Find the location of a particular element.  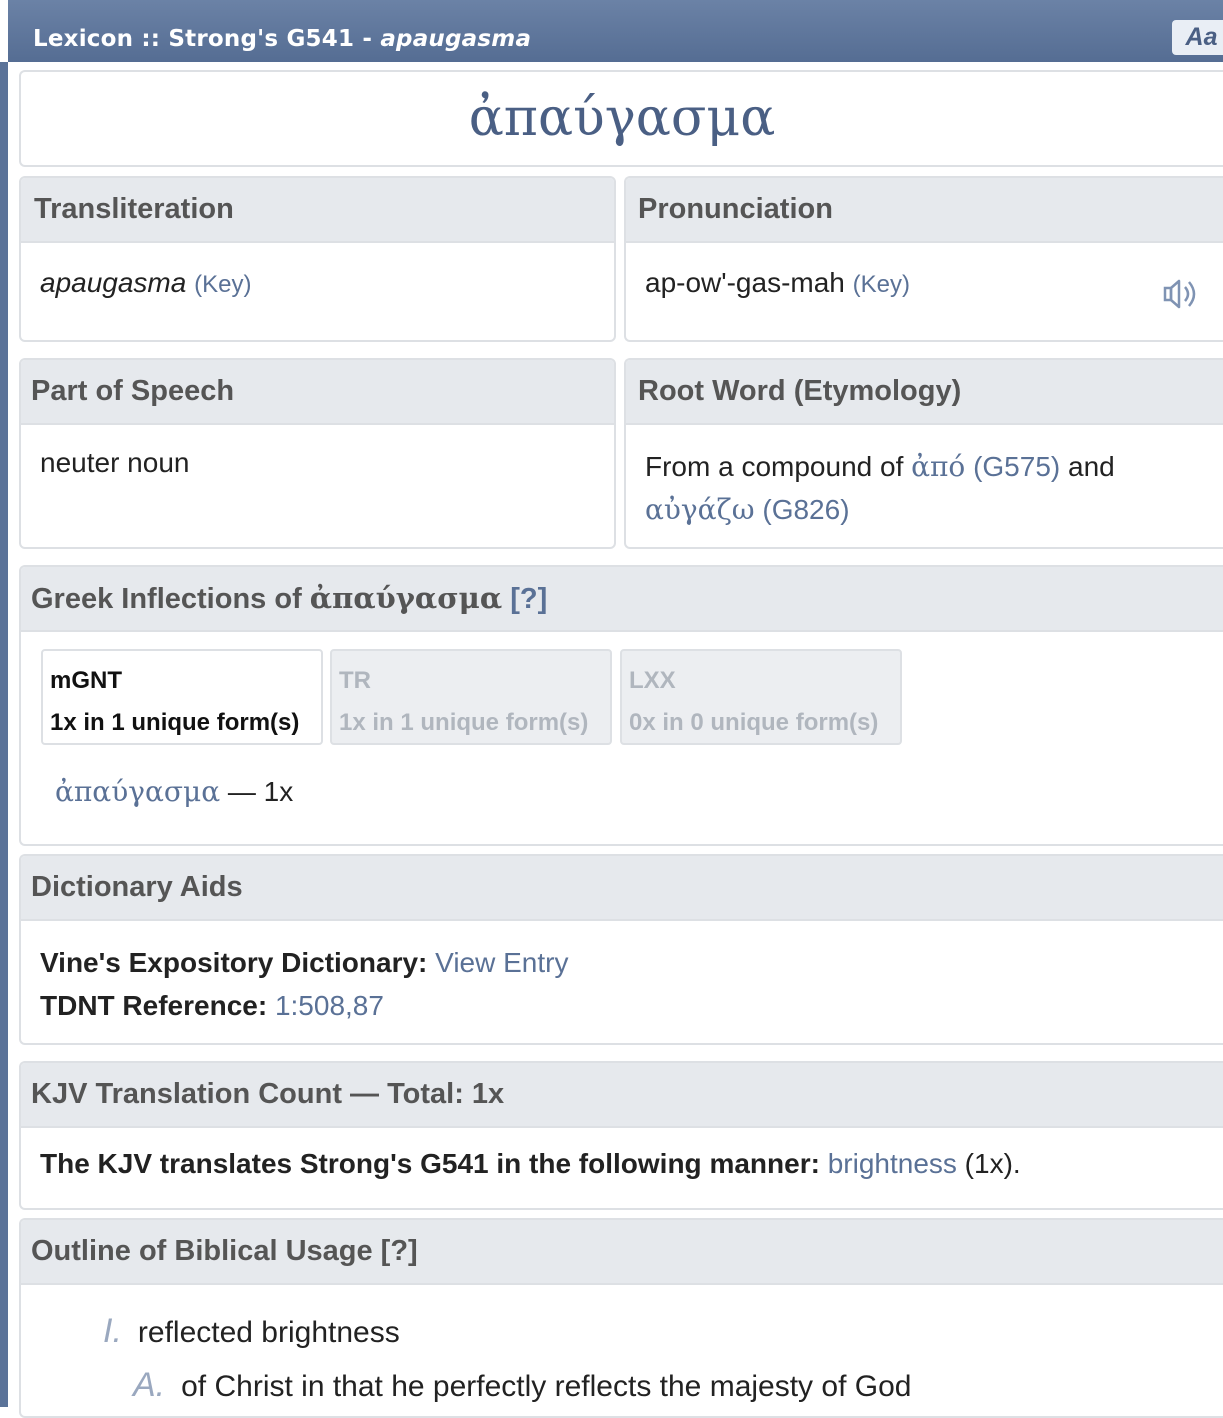

inflection-tab-mgnt: mGNT 1x in 1 unique form(s) is located at coordinates (182, 697).